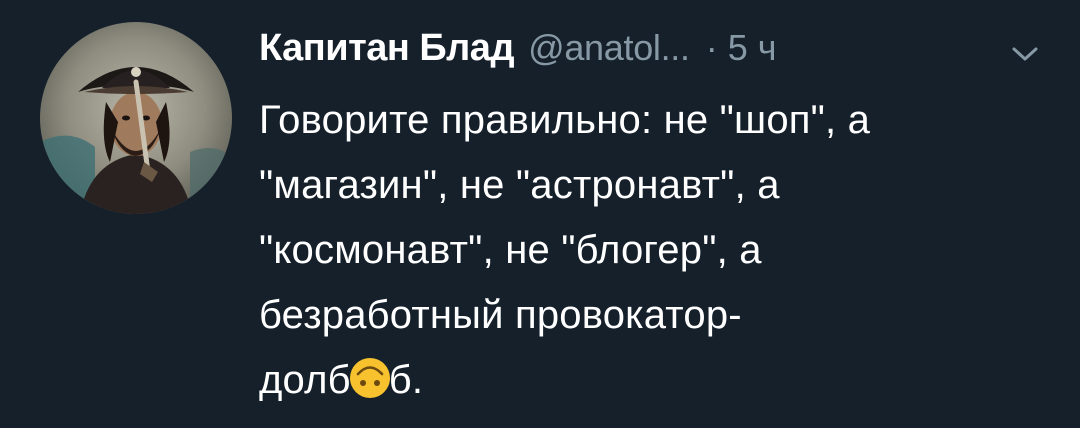 This screenshot has height=428, width=1080. Describe the element at coordinates (510, 250) in the screenshot. I see `tweet-line: "космонавт", не "блогер", а` at that location.